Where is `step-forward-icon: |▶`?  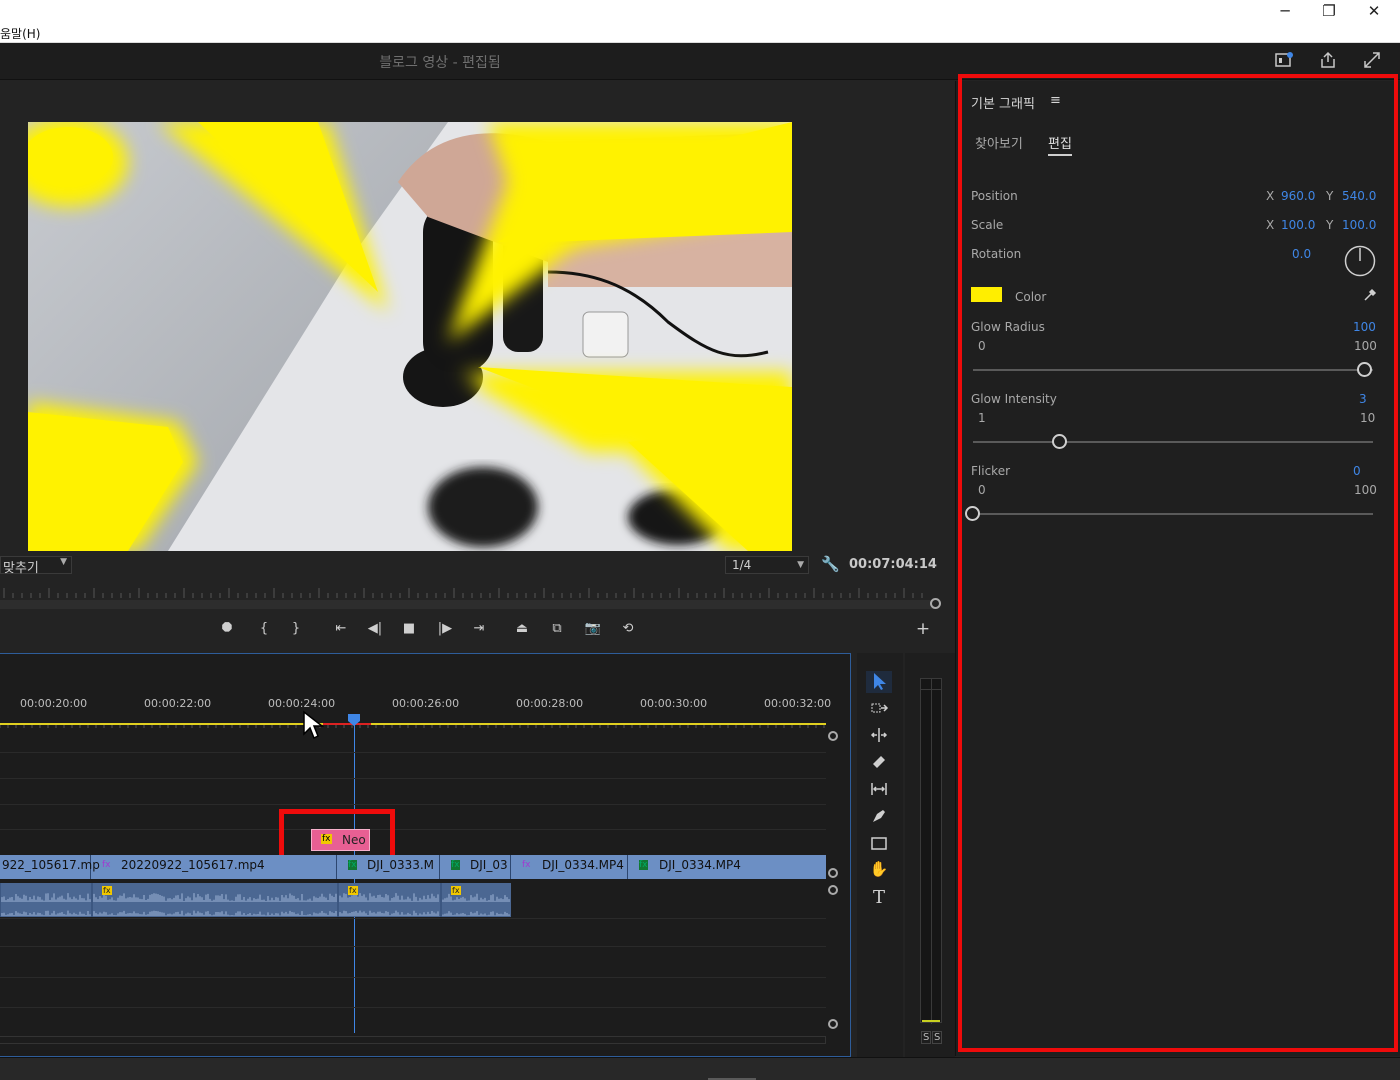 step-forward-icon: |▶ is located at coordinates (445, 629).